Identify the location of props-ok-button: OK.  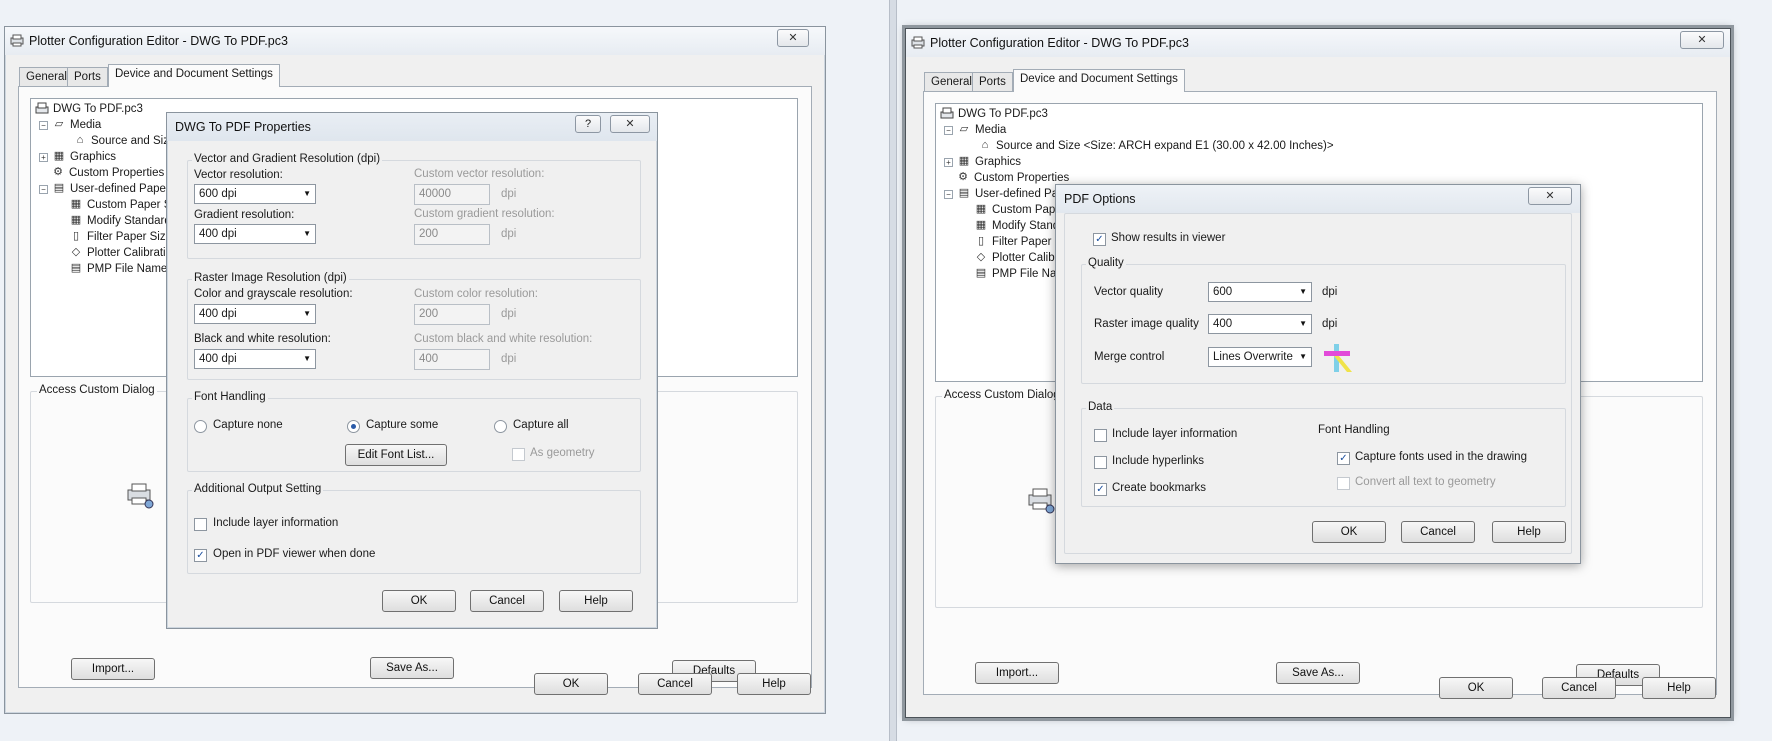
(419, 601).